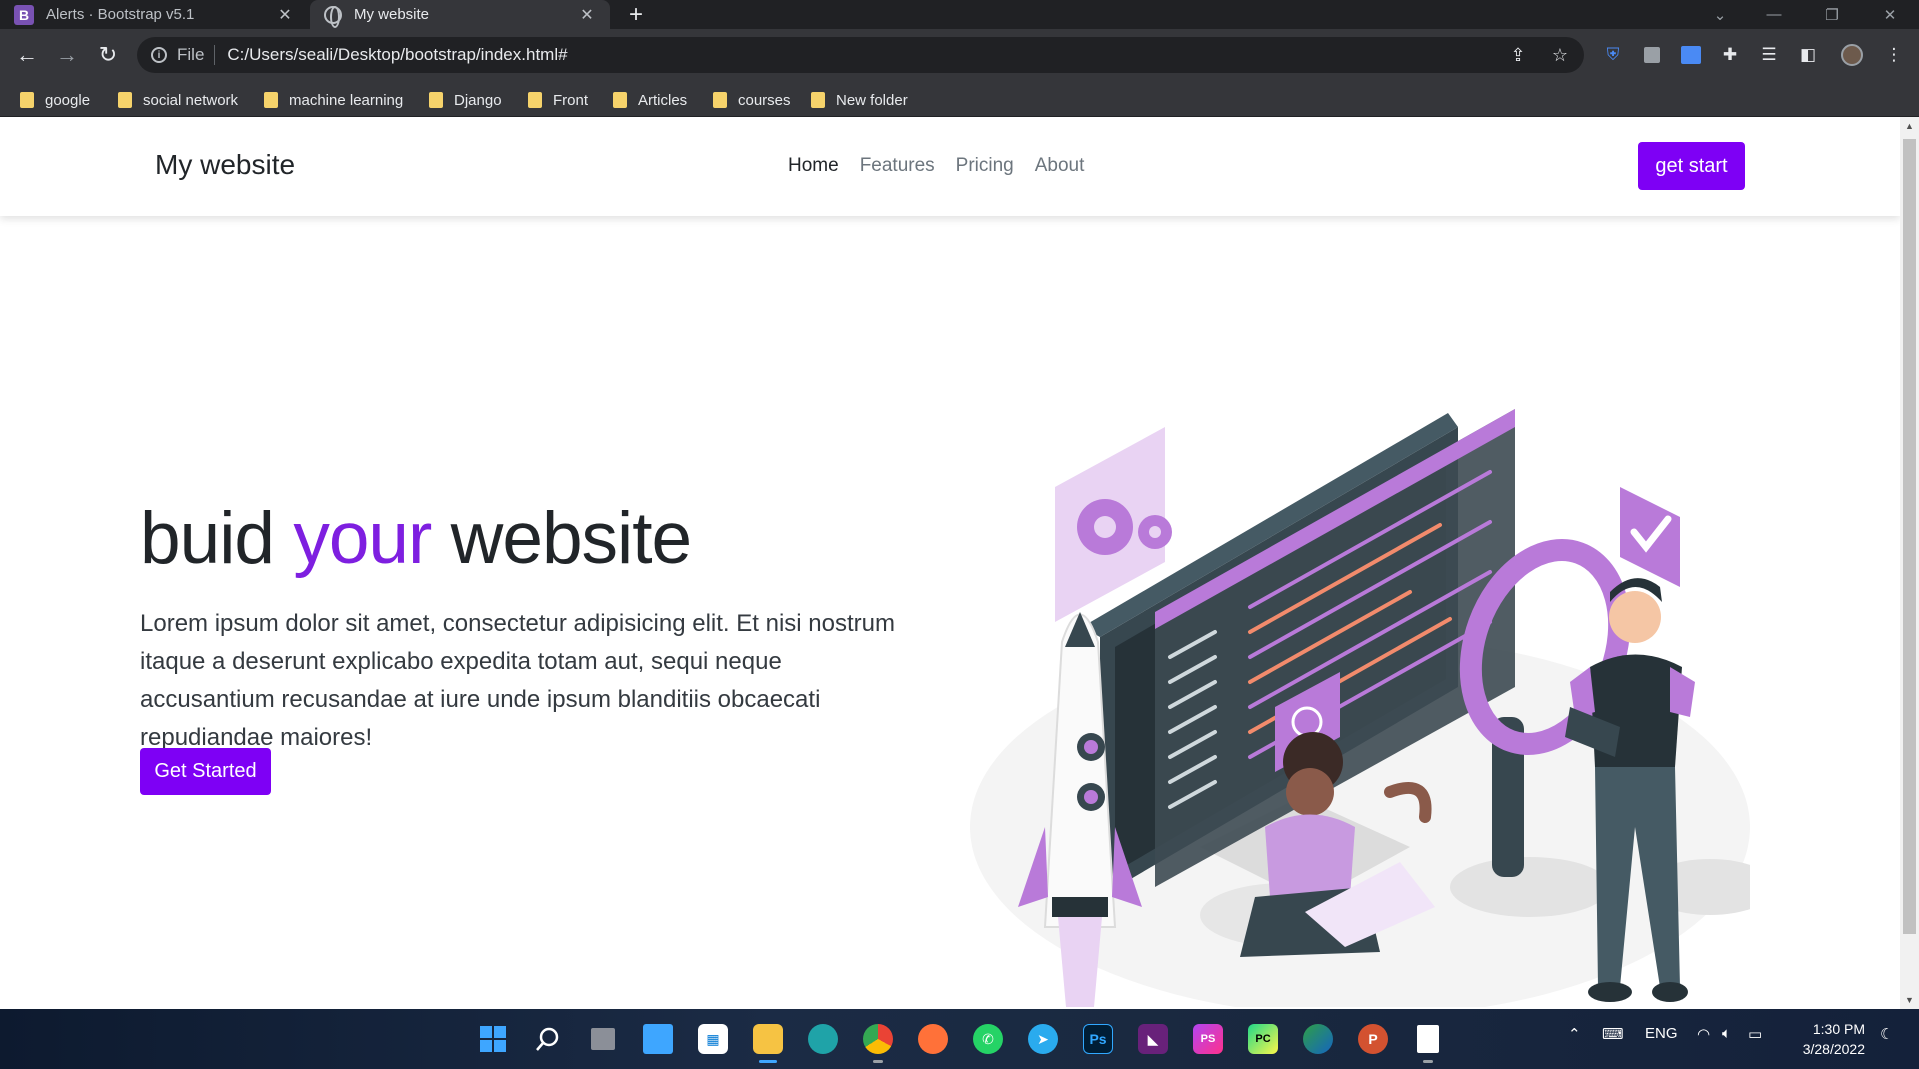 The image size is (1919, 1069). I want to click on bookmark-folder: Articles, so click(650, 100).